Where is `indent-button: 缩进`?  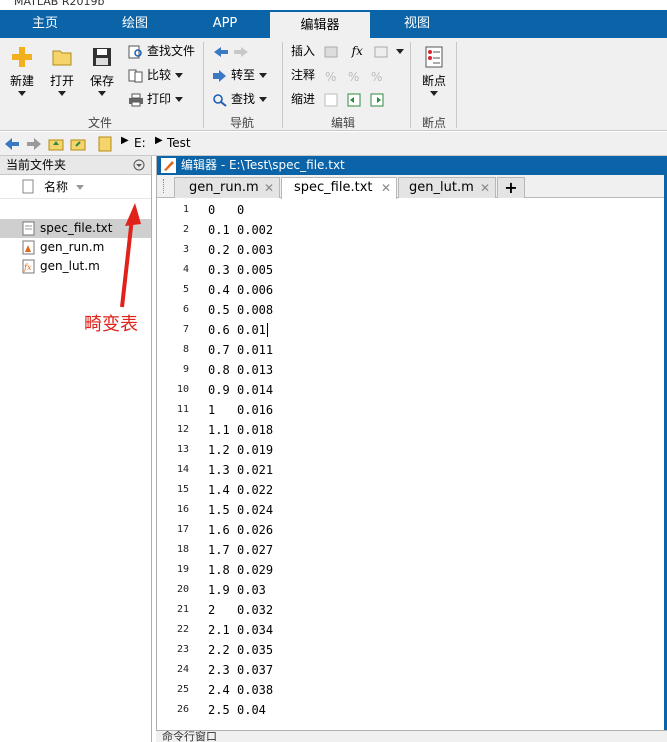
indent-button: 缩进 is located at coordinates (339, 99).